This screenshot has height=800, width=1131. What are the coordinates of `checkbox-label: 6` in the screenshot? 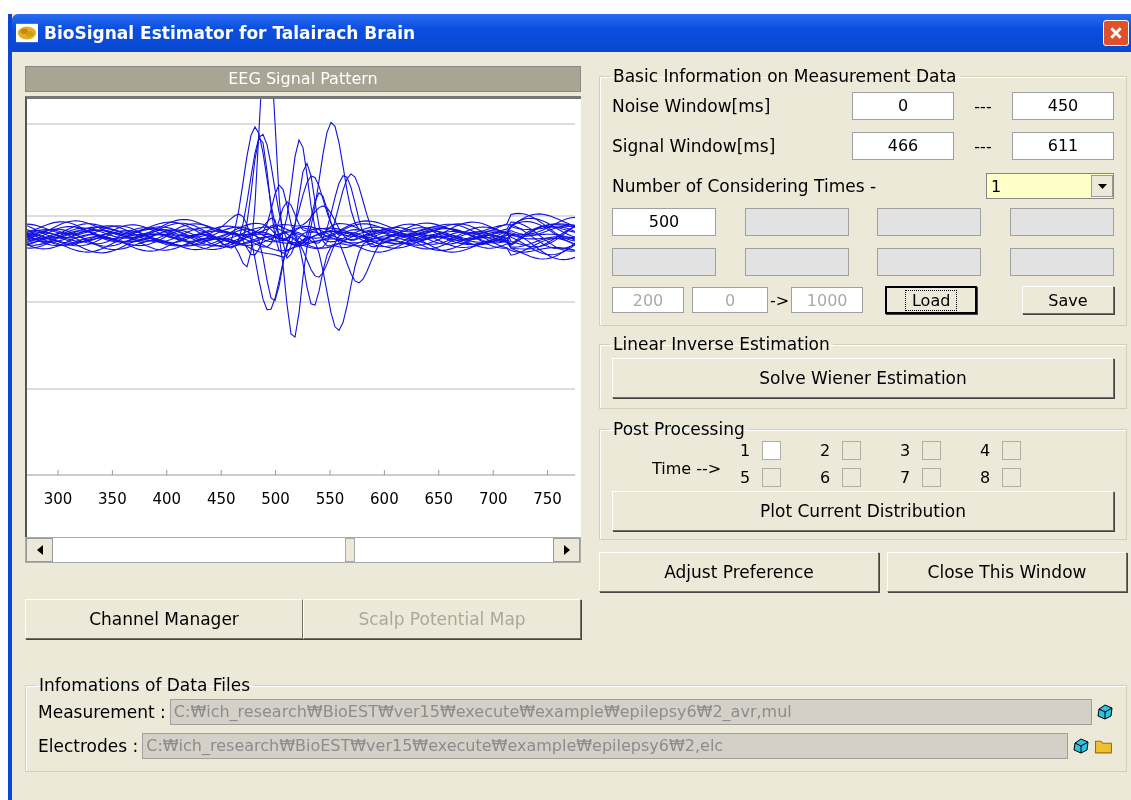 It's located at (826, 477).